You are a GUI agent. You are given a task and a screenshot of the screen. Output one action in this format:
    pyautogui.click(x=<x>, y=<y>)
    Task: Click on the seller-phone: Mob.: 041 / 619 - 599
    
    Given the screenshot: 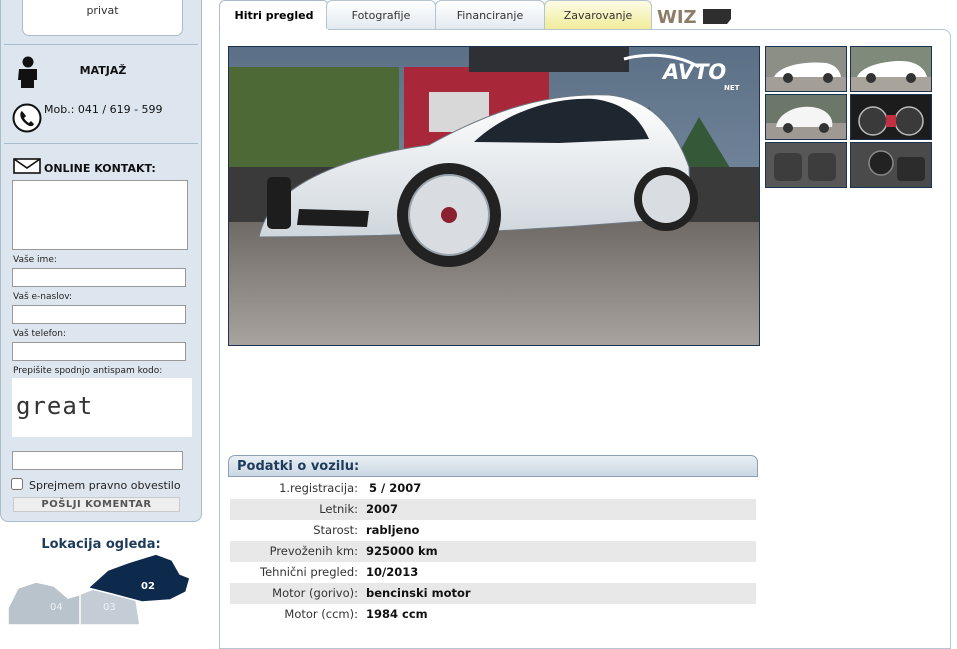 What is the action you would take?
    pyautogui.click(x=103, y=109)
    